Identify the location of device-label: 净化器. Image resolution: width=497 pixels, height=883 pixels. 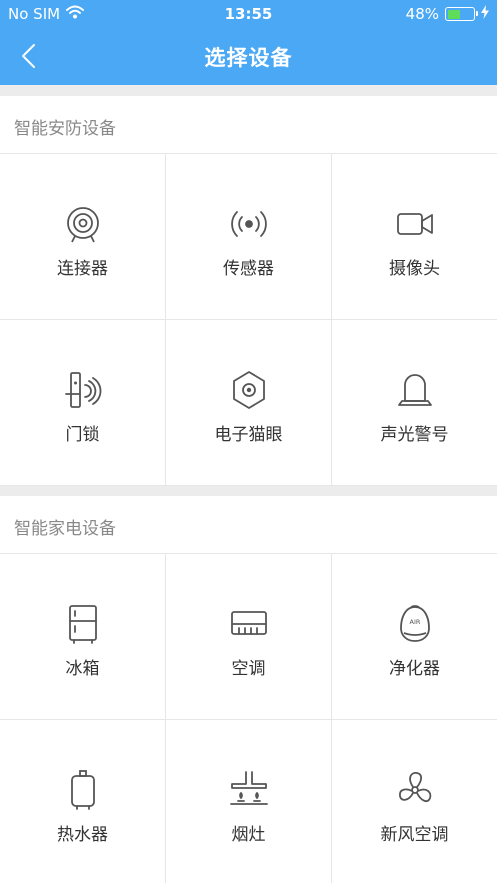
(414, 669).